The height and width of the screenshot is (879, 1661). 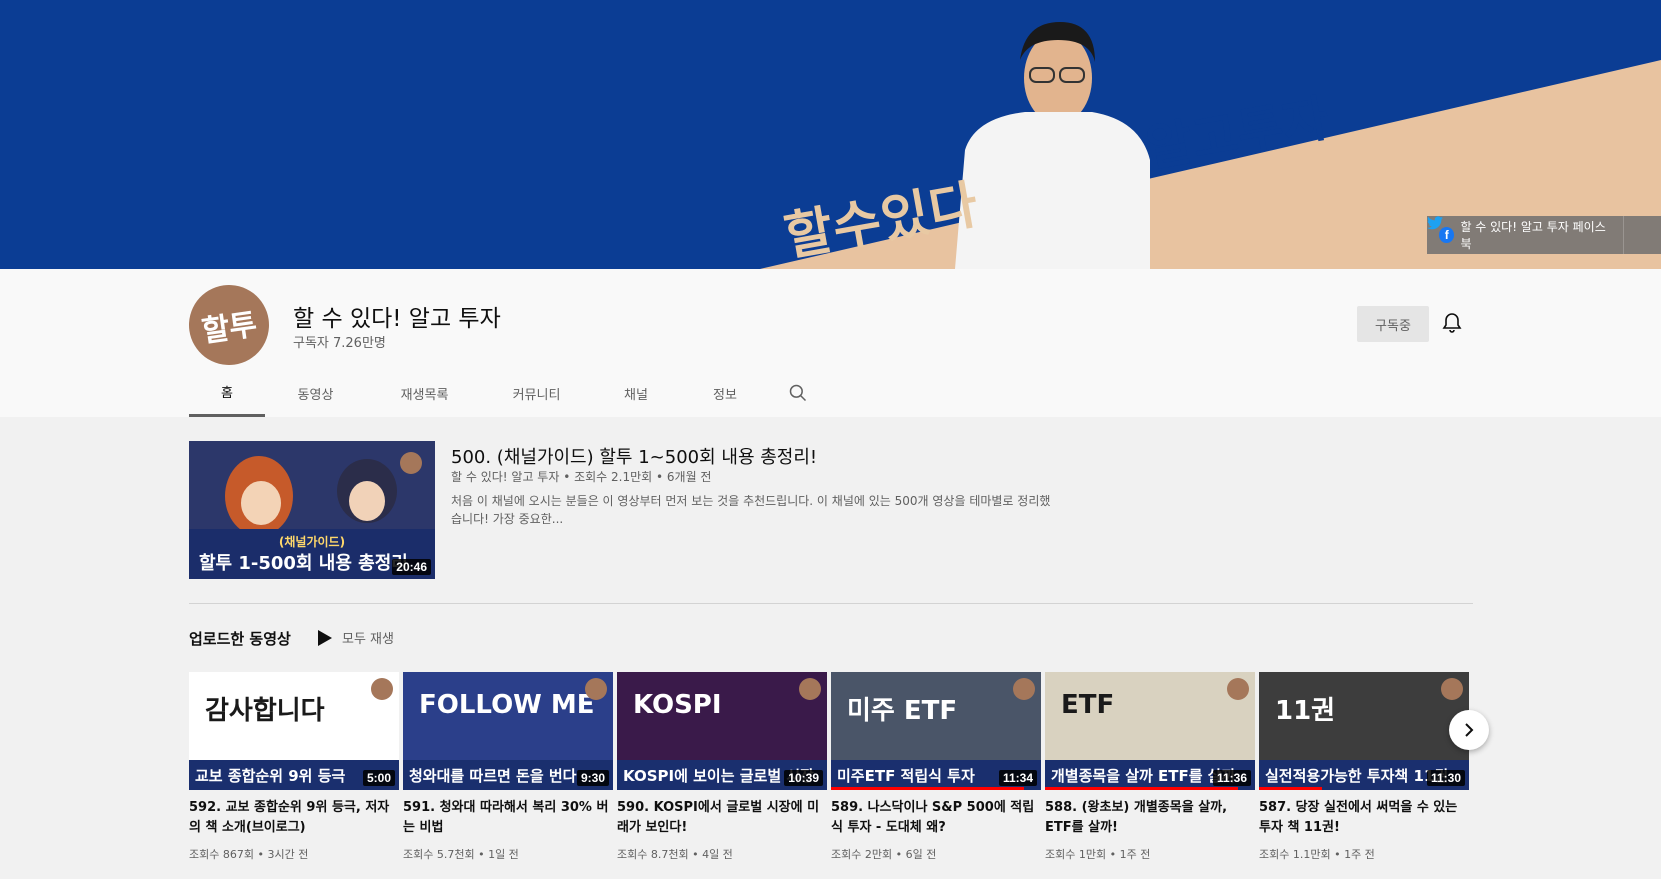 I want to click on video-duration: 11:36, so click(x=1231, y=778).